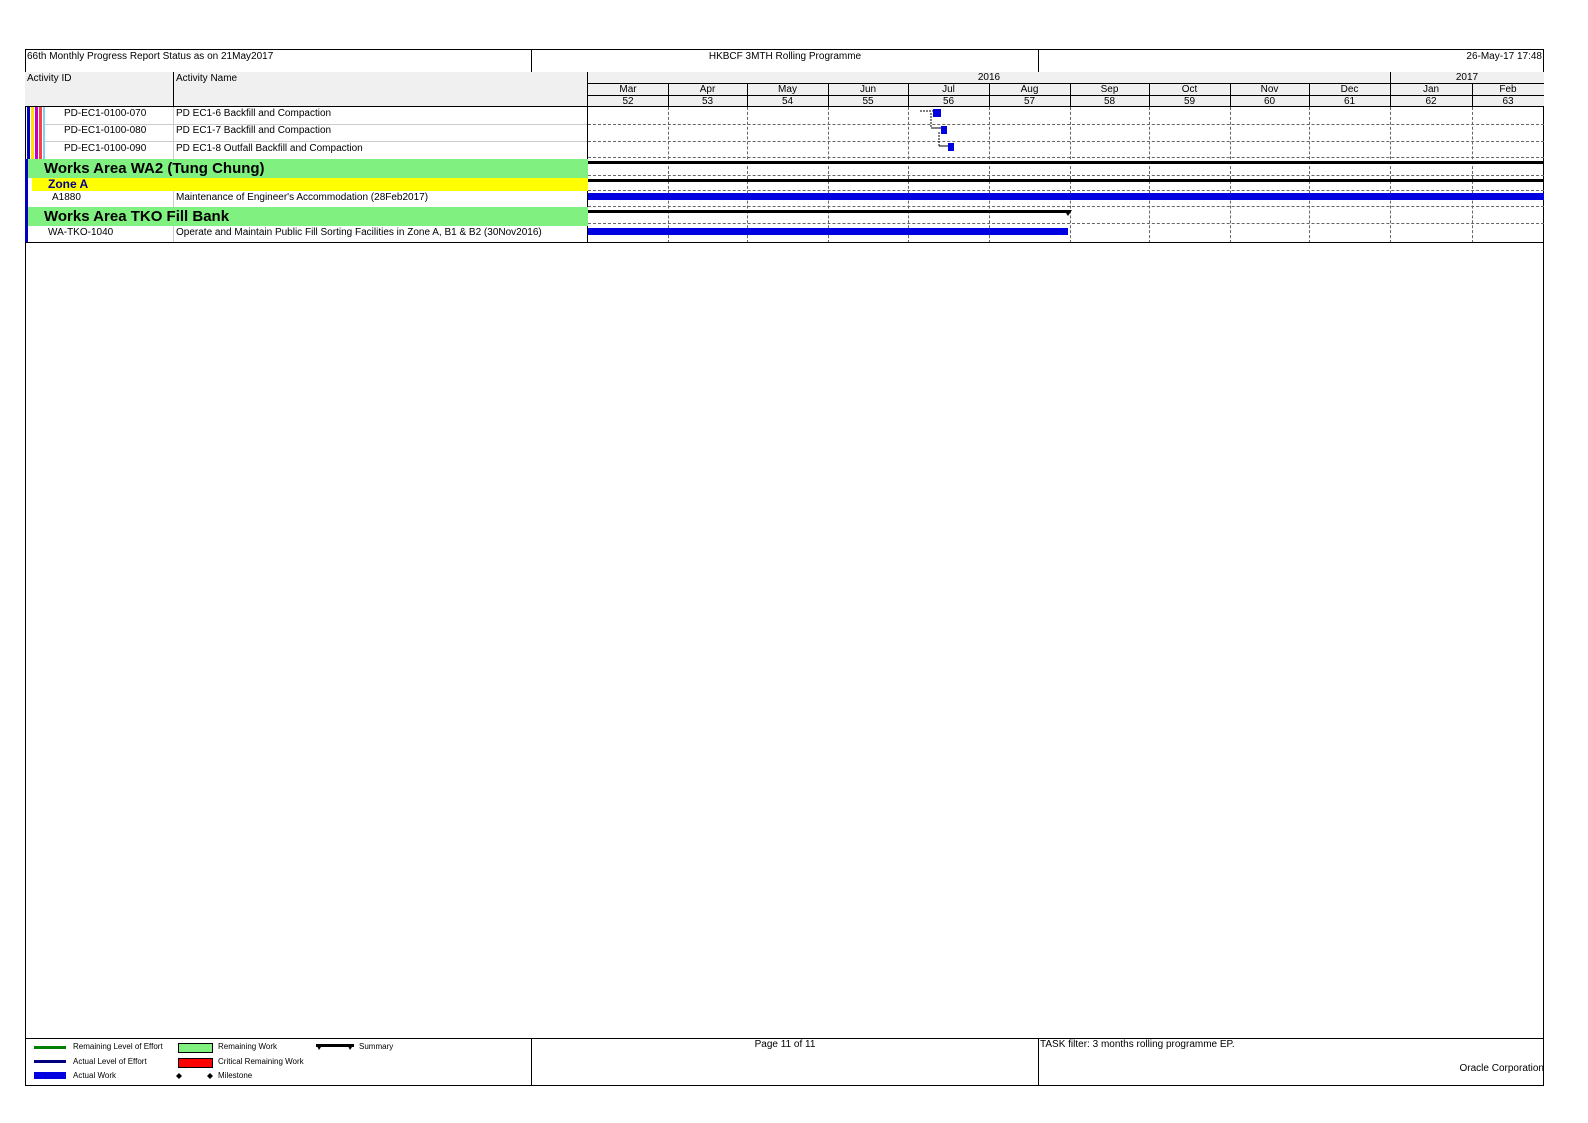 The image size is (1588, 1123). I want to click on week-label: 57, so click(1029, 101).